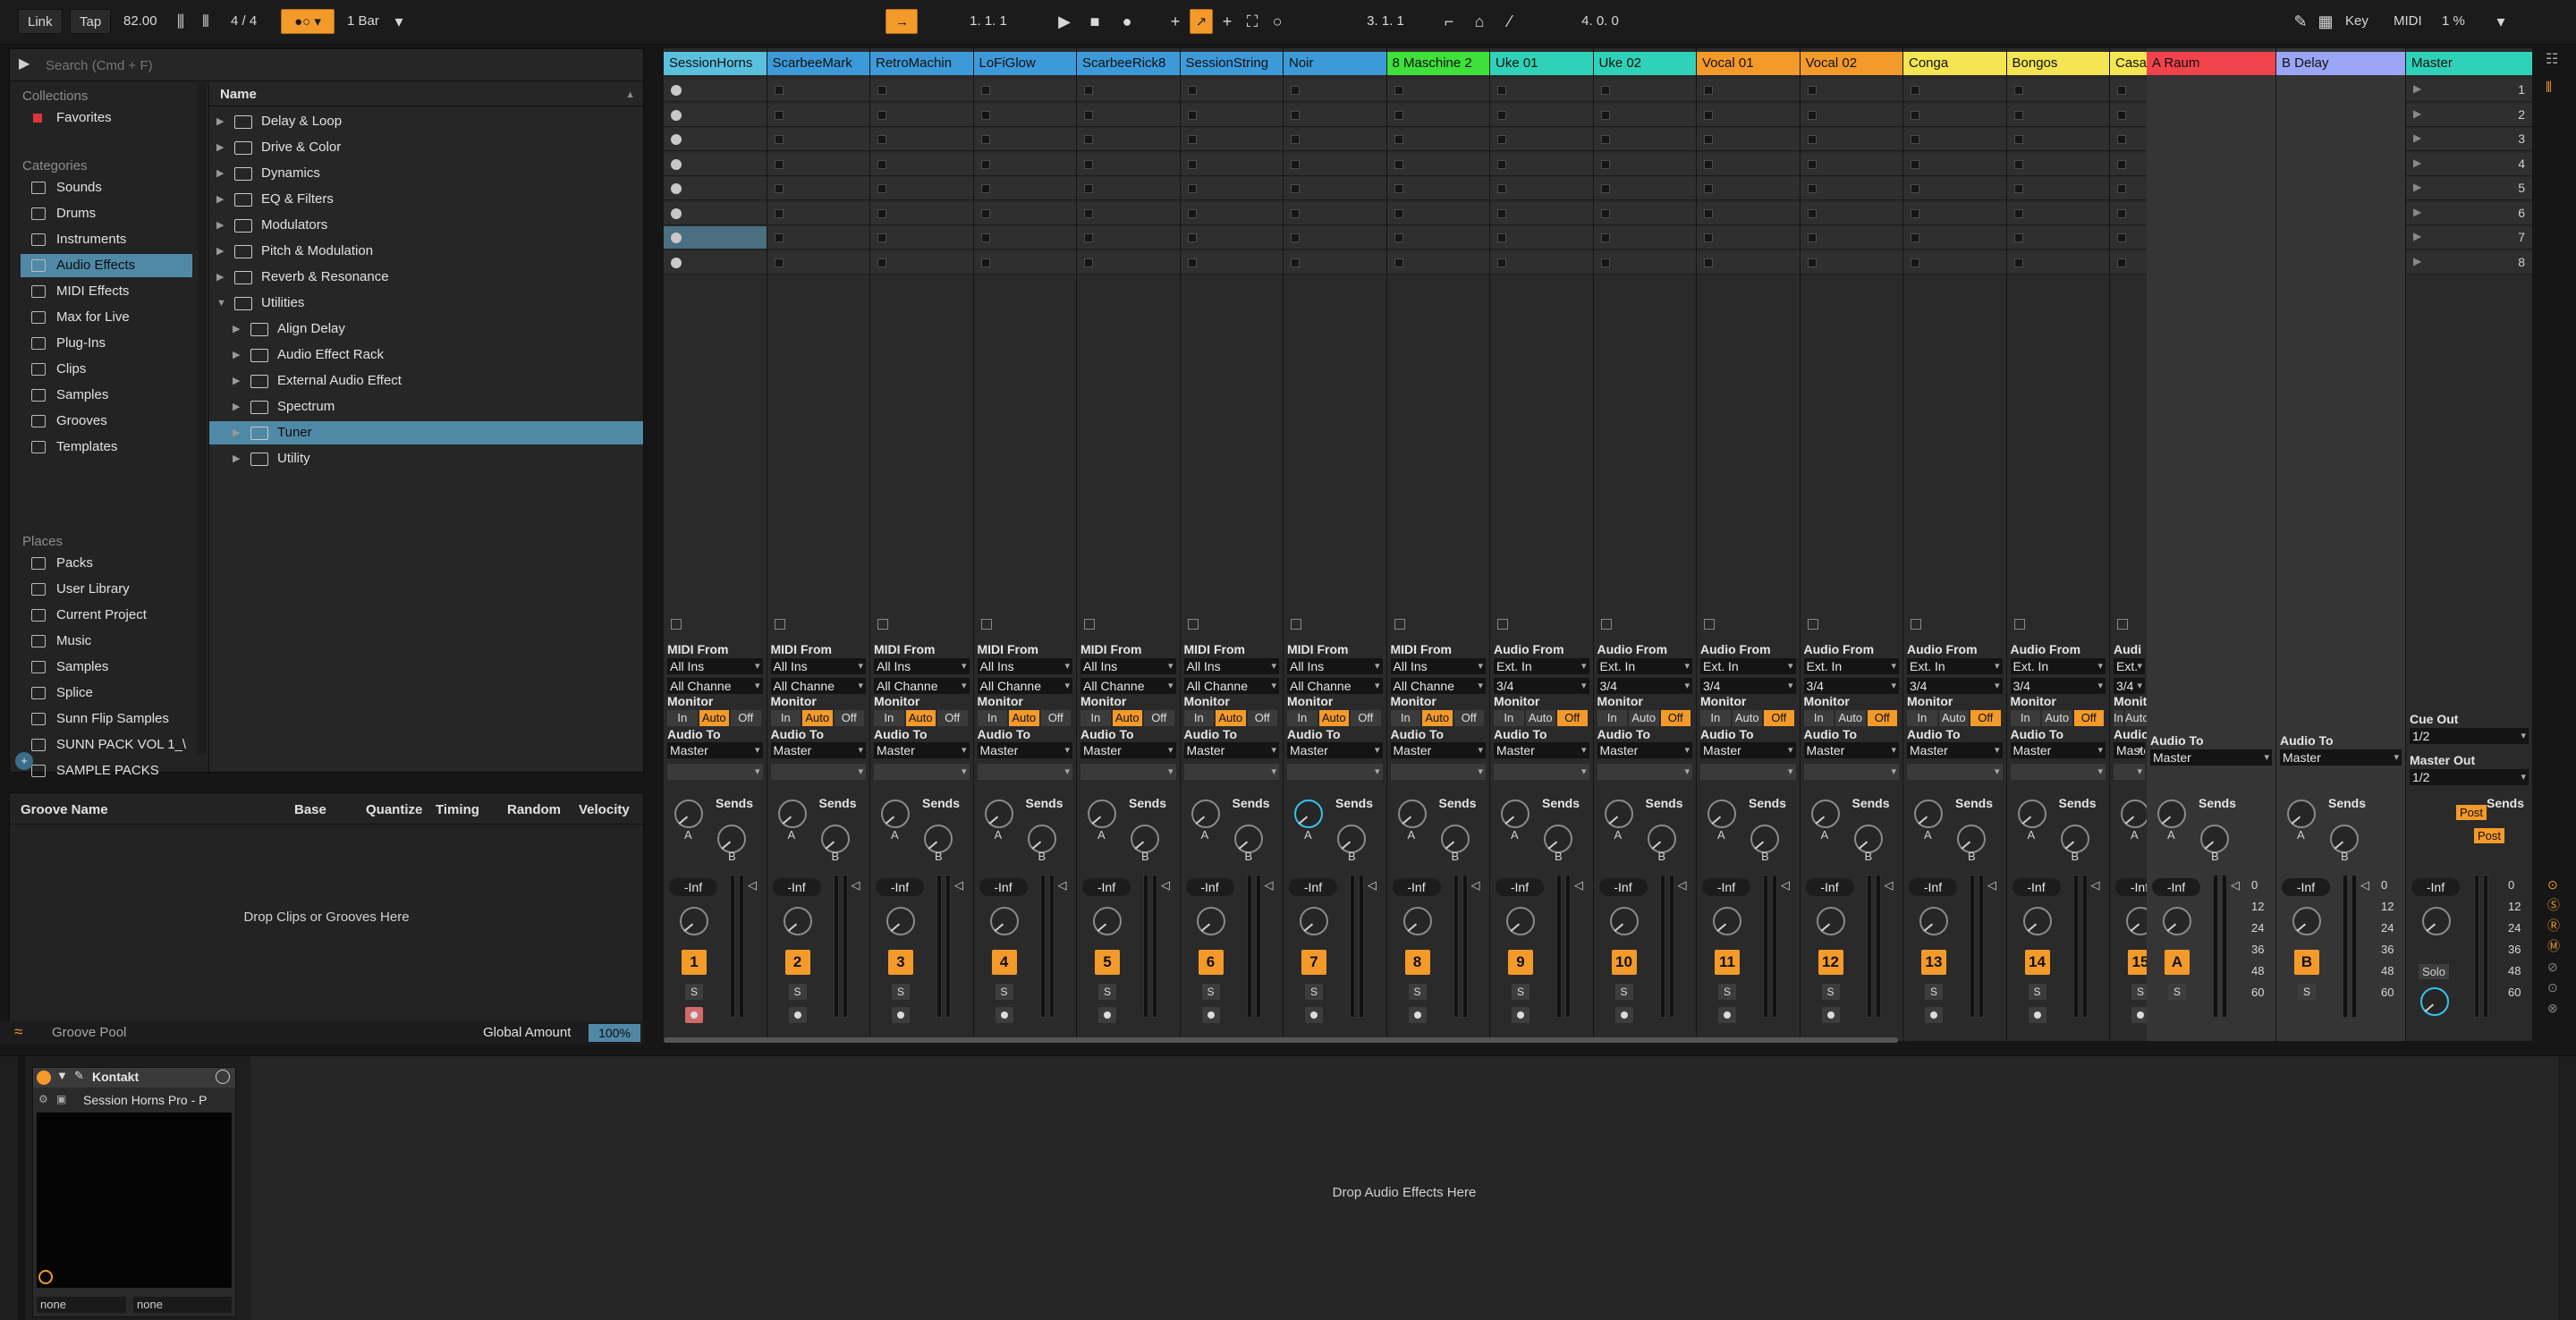 The image size is (2576, 1320). I want to click on solo-button: S, so click(1314, 992).